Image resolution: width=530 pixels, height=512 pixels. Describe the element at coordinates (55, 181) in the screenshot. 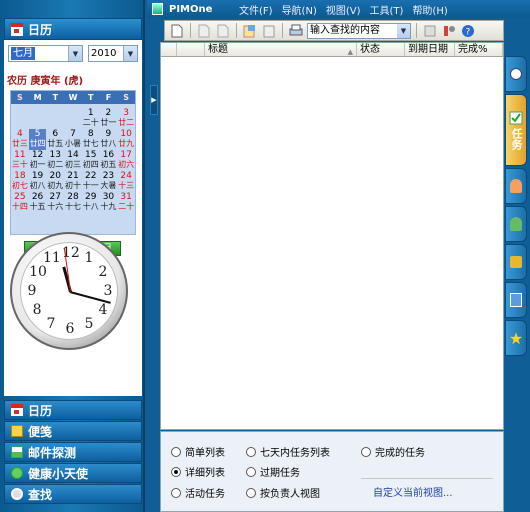

I see `calendar-day: 20 初九` at that location.